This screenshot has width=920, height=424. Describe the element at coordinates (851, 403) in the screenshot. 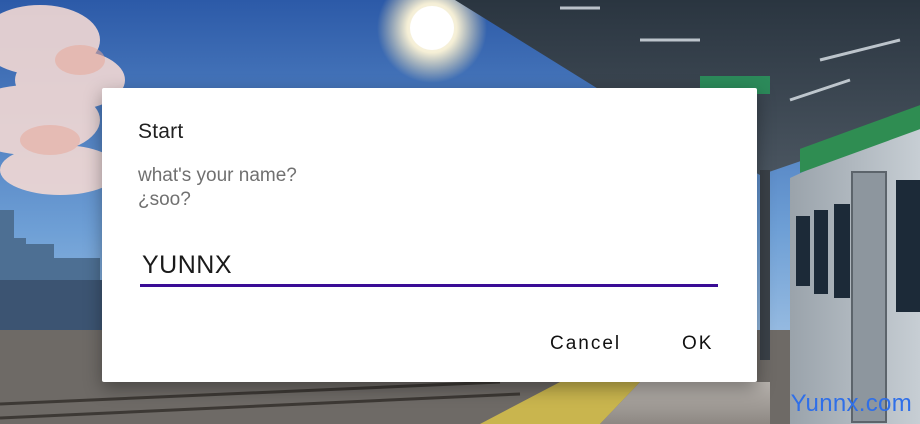

I see `watermark: Yunnx.com` at that location.